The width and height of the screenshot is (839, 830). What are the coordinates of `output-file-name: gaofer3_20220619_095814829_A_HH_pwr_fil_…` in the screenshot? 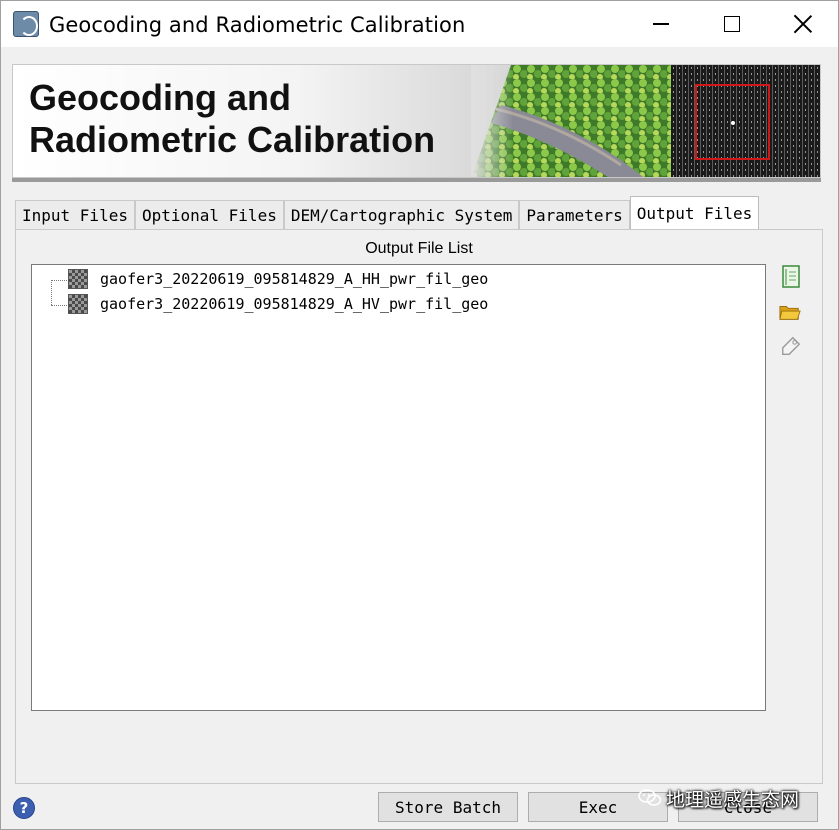 It's located at (294, 279).